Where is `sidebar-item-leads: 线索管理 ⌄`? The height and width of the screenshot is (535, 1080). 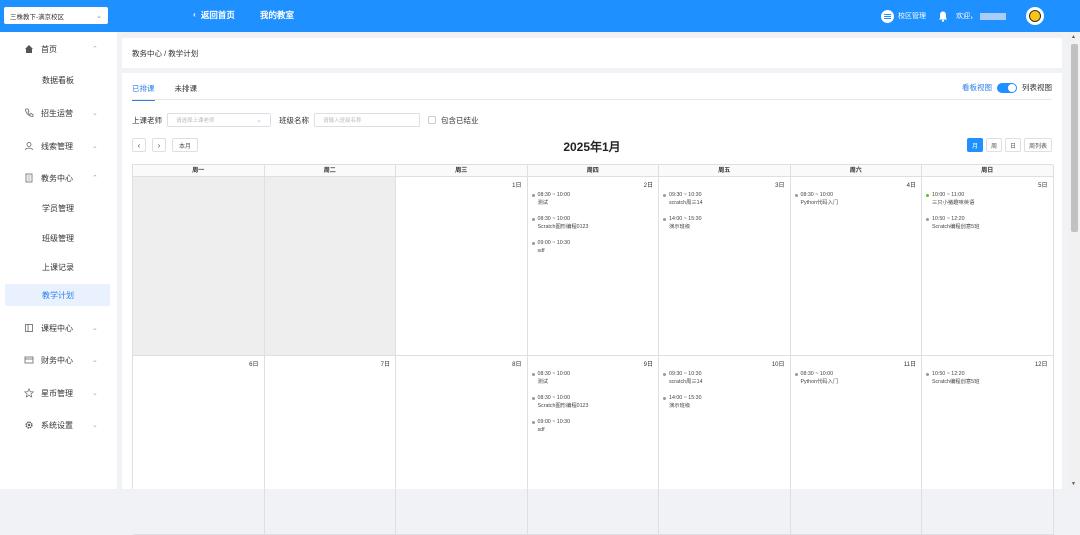
sidebar-item-leads: 线索管理 ⌄ is located at coordinates (58, 146).